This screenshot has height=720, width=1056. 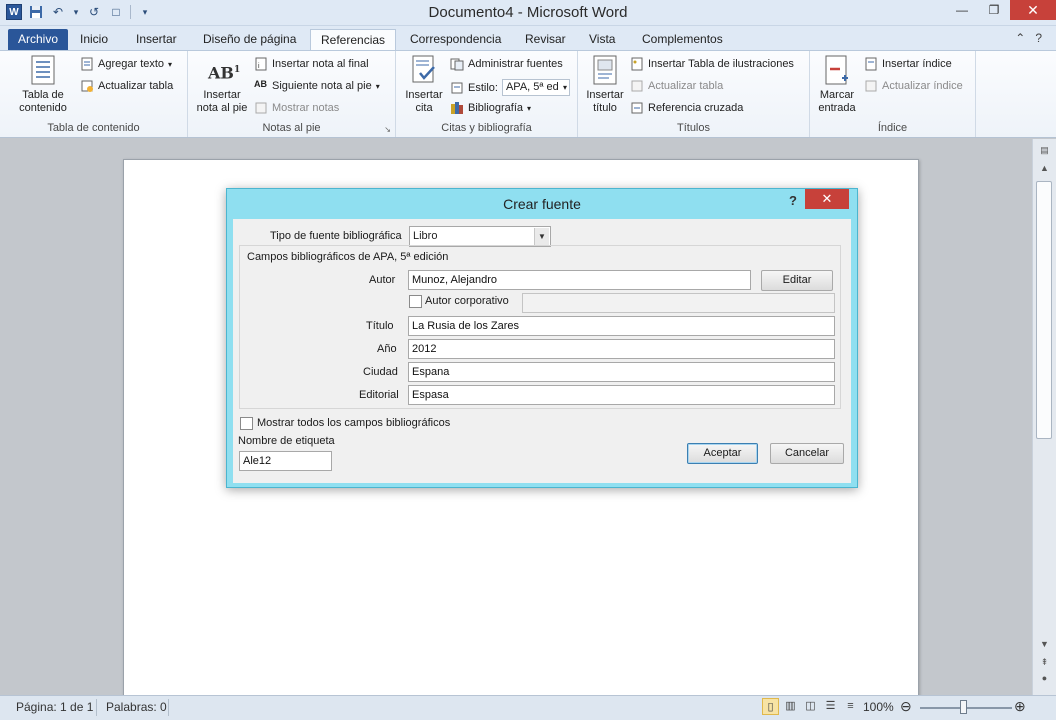 What do you see at coordinates (1020, 38) in the screenshot?
I see `collapse-ribbon-icon: ⌃` at bounding box center [1020, 38].